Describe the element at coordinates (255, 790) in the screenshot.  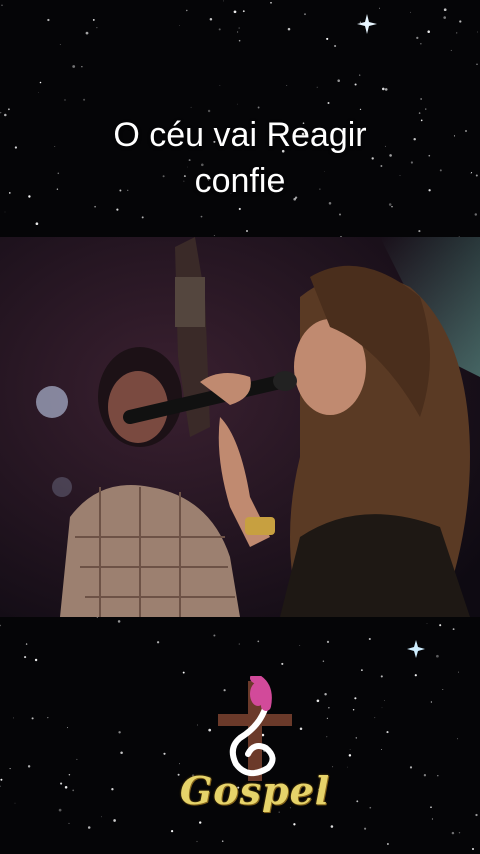
I see `logo-wordmark: Gospel` at that location.